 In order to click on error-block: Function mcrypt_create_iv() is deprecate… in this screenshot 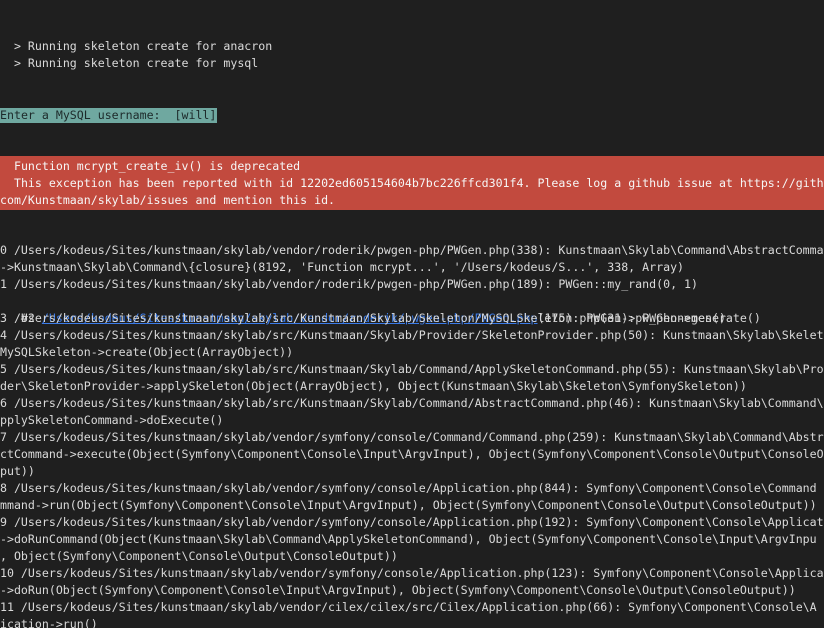, I will do `click(412, 183)`.